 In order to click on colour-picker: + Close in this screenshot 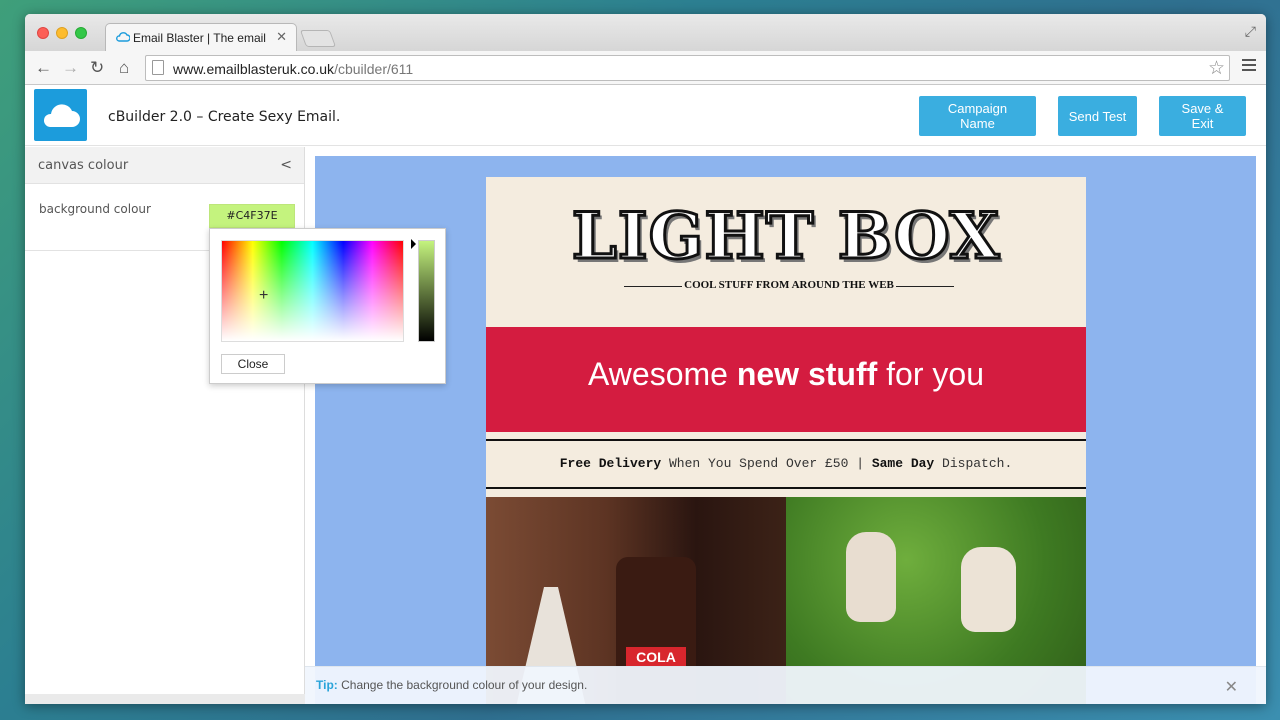, I will do `click(327, 306)`.